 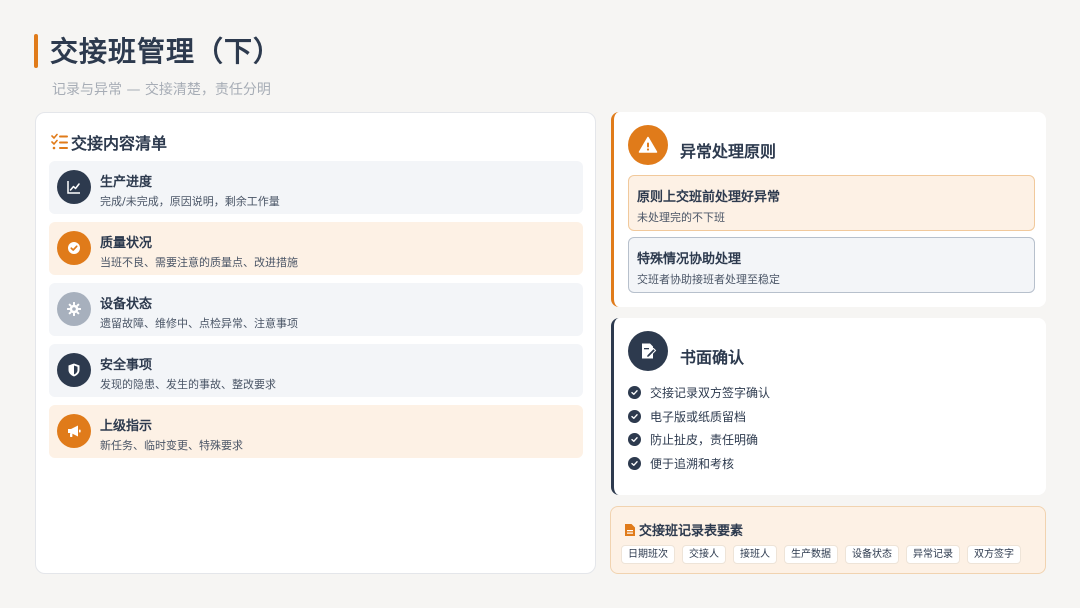 I want to click on signature-icon, so click(x=648, y=351).